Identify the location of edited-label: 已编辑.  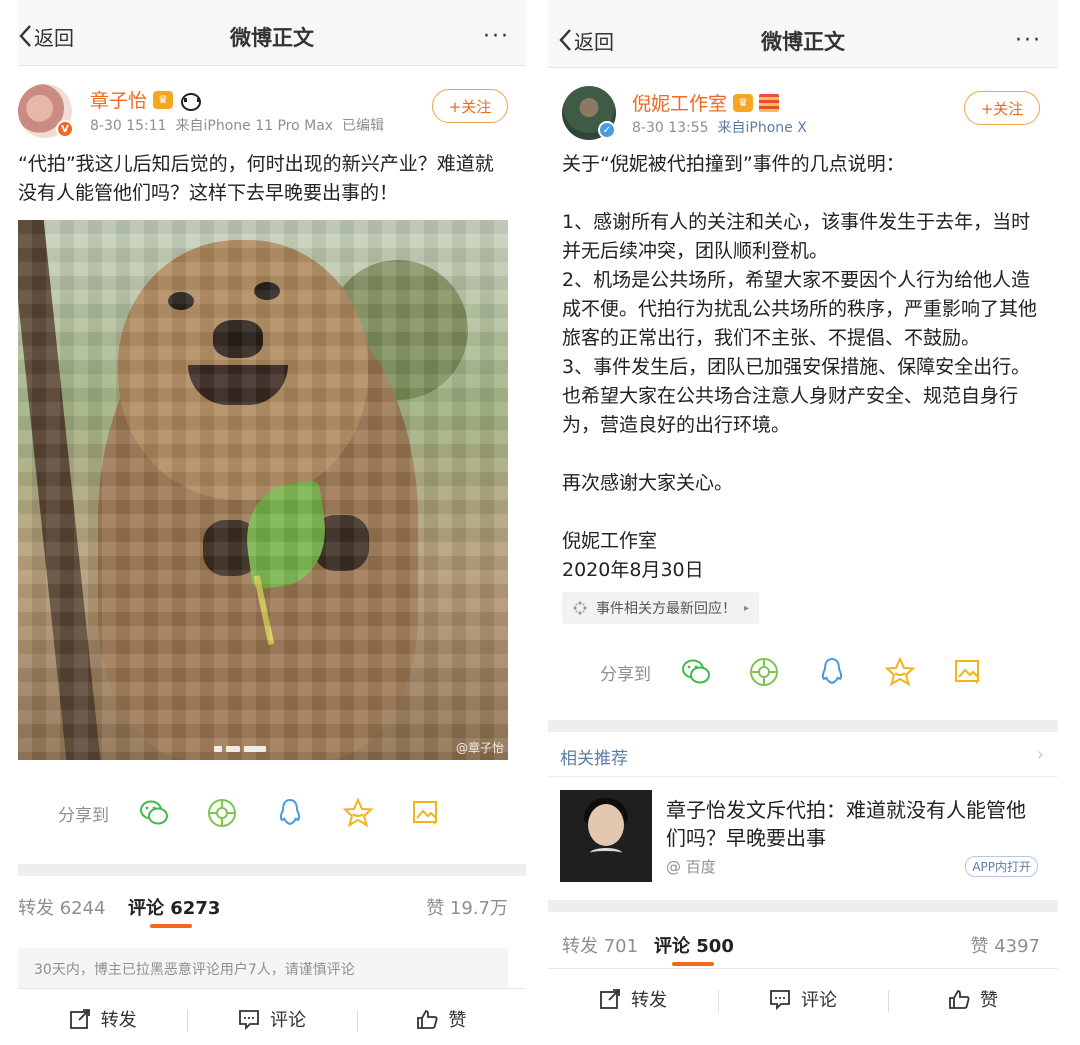
(362, 126).